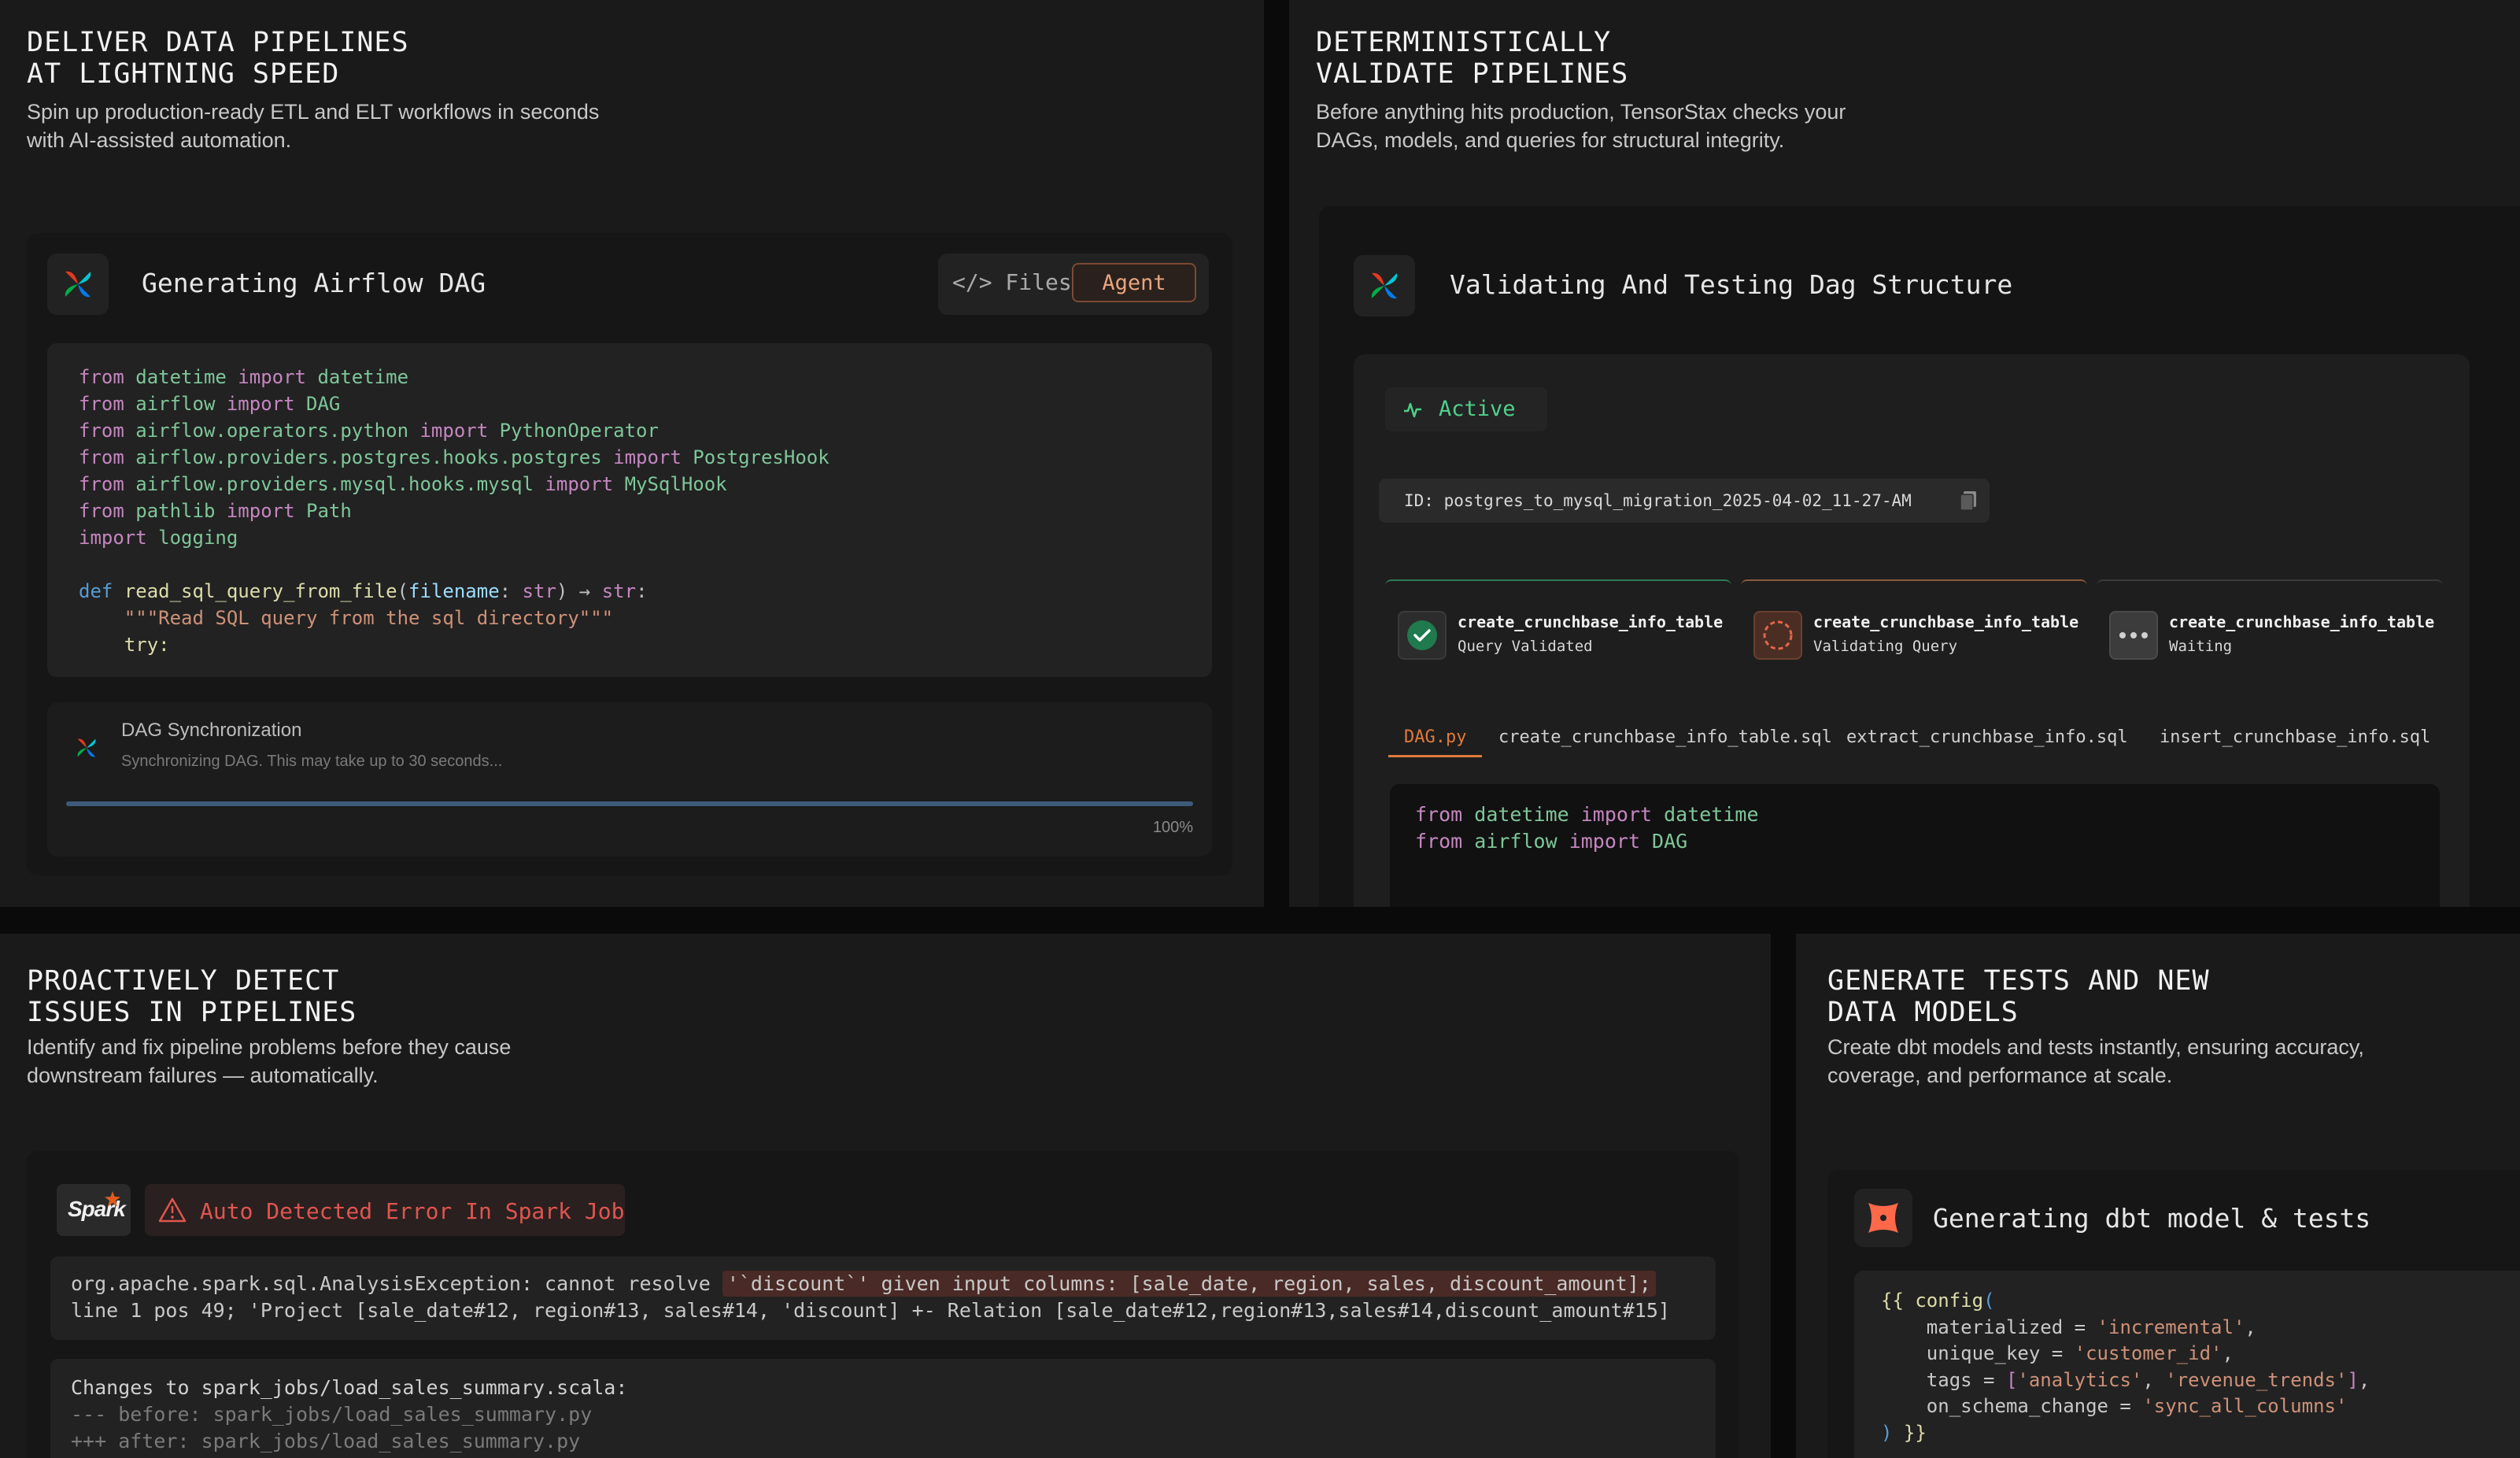  Describe the element at coordinates (1665, 737) in the screenshot. I see `file-tab-create-sql: create_crunchbase_info_table.sql` at that location.